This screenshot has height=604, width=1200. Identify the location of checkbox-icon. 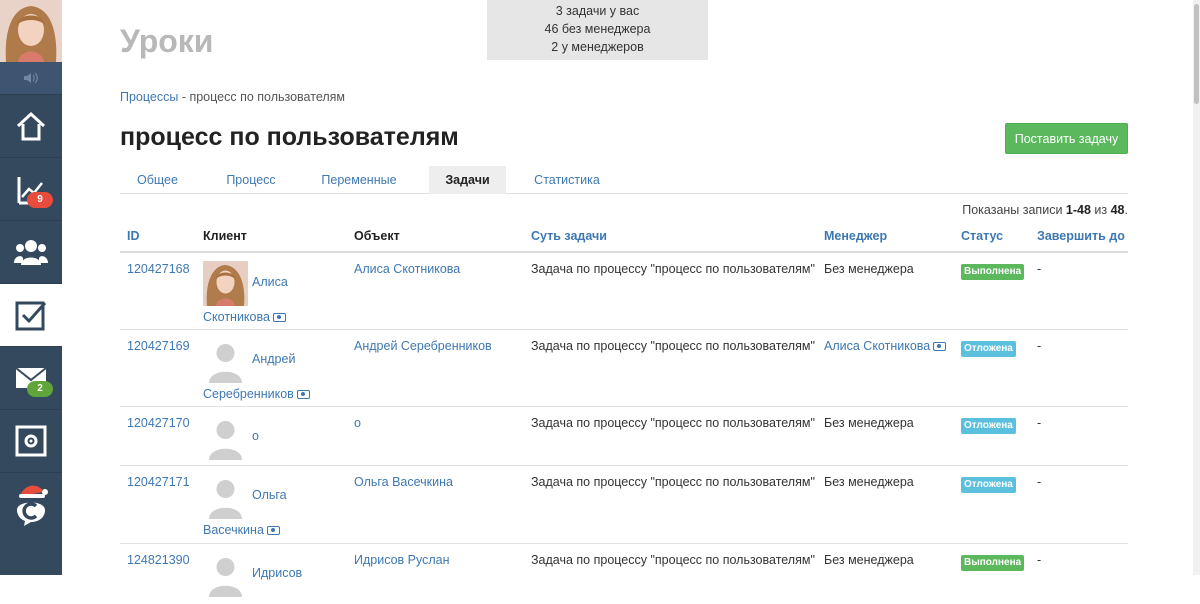
(31, 316).